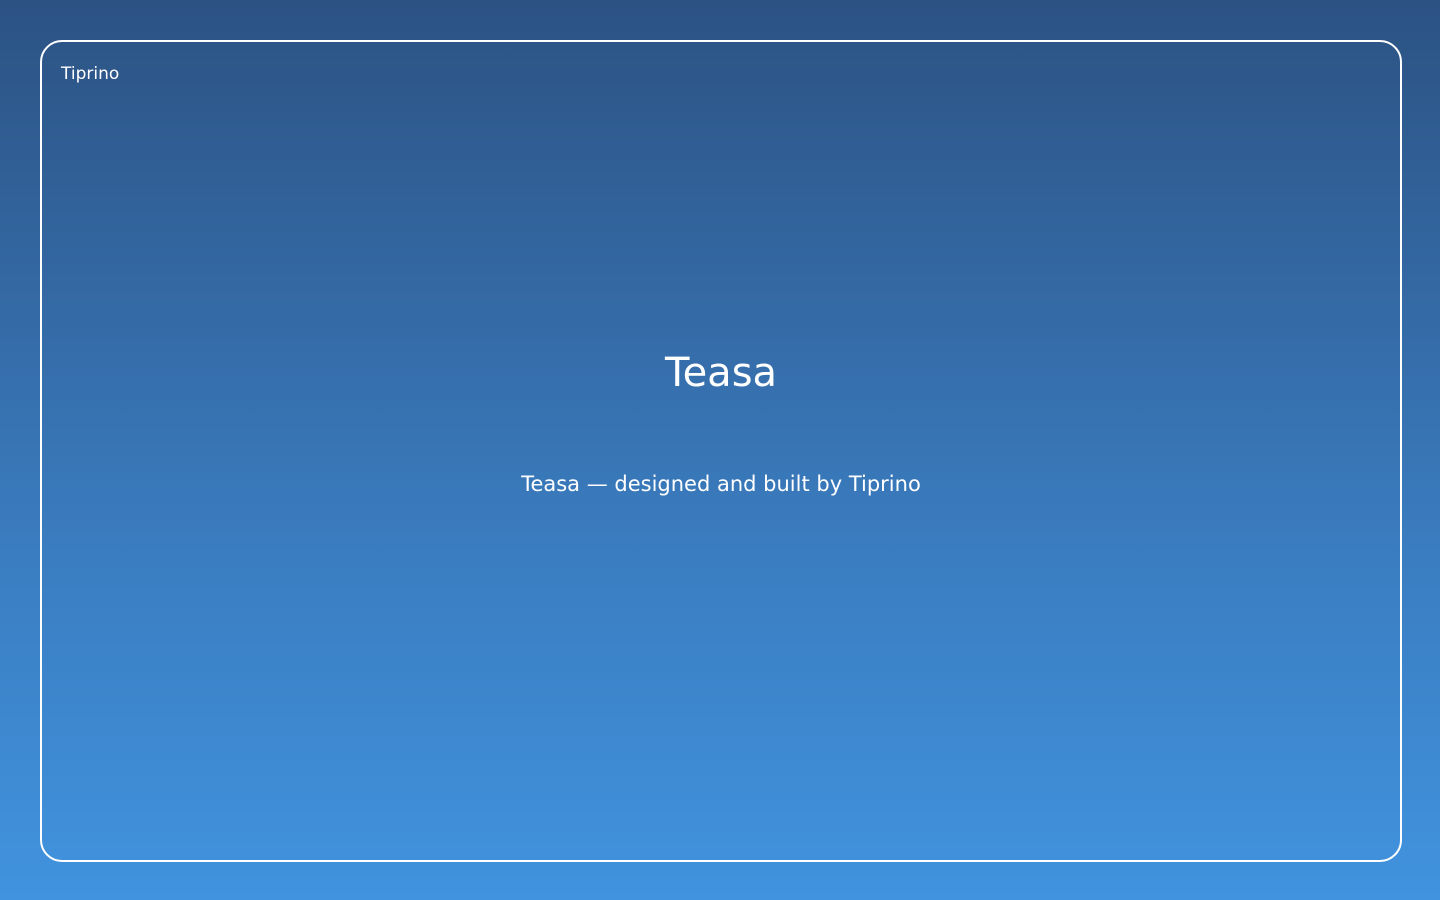 The width and height of the screenshot is (1440, 900). I want to click on brand-label: Tiprino, so click(90, 74).